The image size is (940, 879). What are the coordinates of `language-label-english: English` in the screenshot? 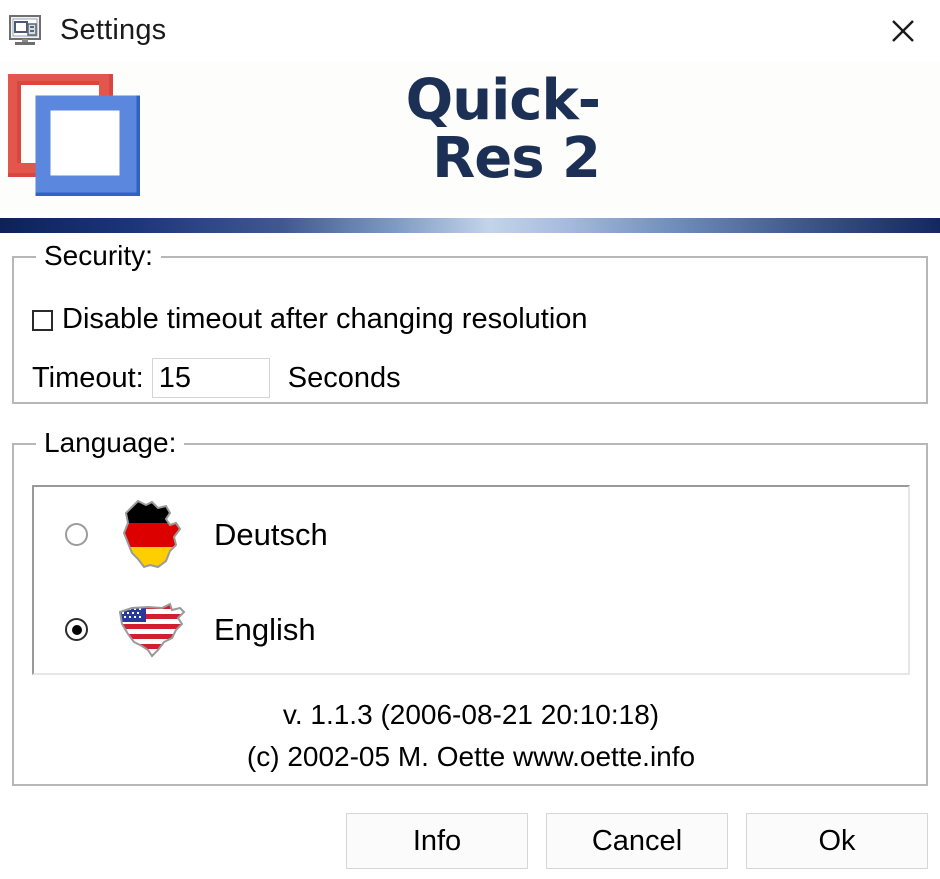 It's located at (265, 629).